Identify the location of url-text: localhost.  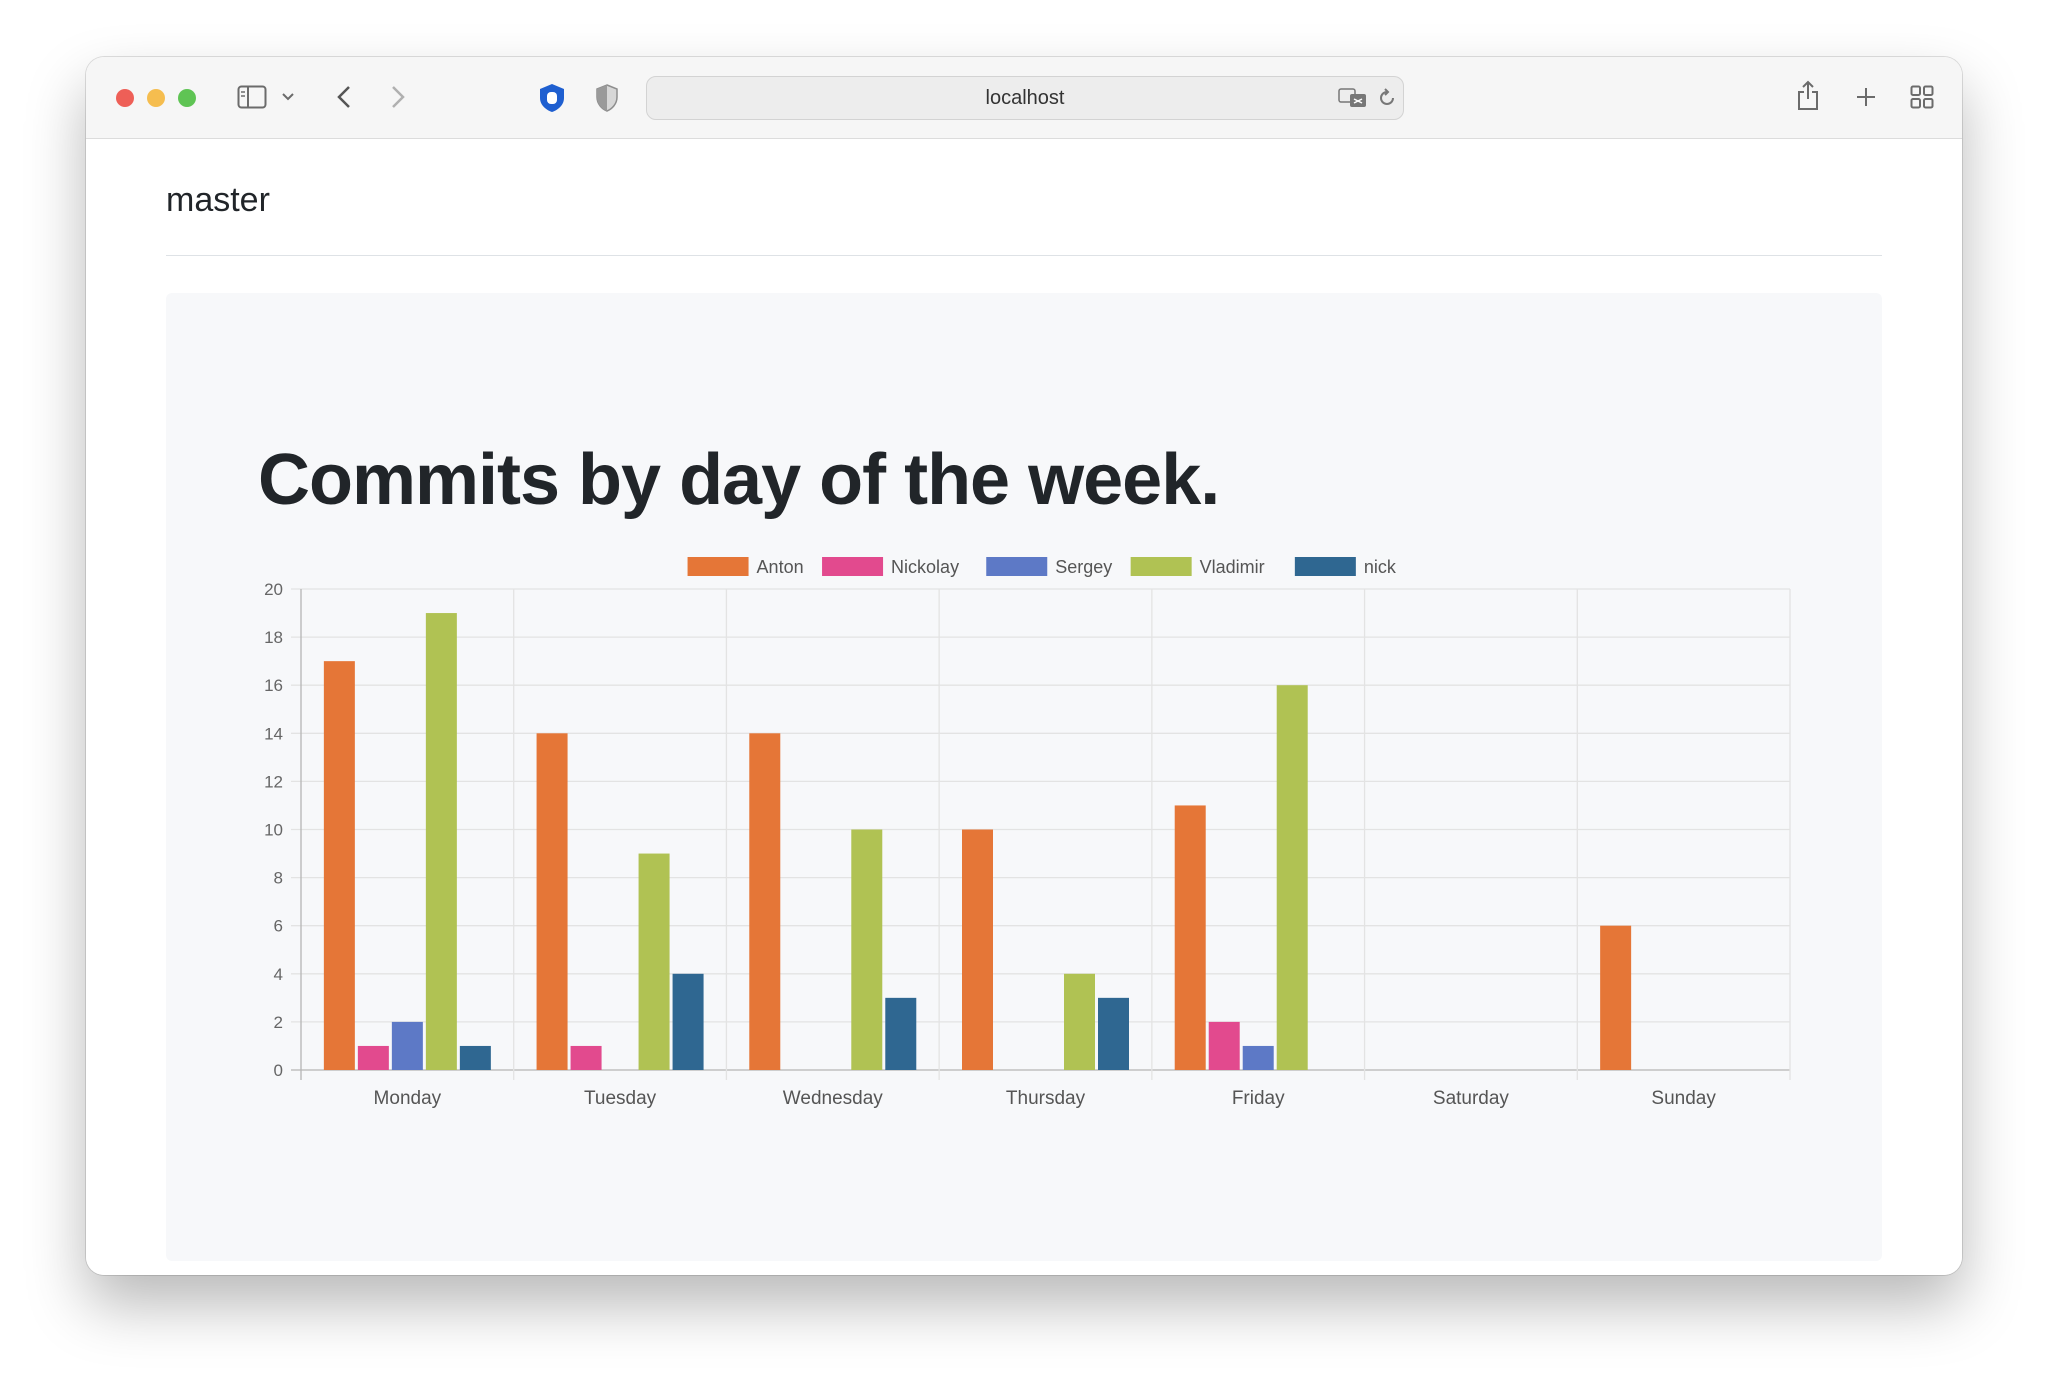
(1025, 98).